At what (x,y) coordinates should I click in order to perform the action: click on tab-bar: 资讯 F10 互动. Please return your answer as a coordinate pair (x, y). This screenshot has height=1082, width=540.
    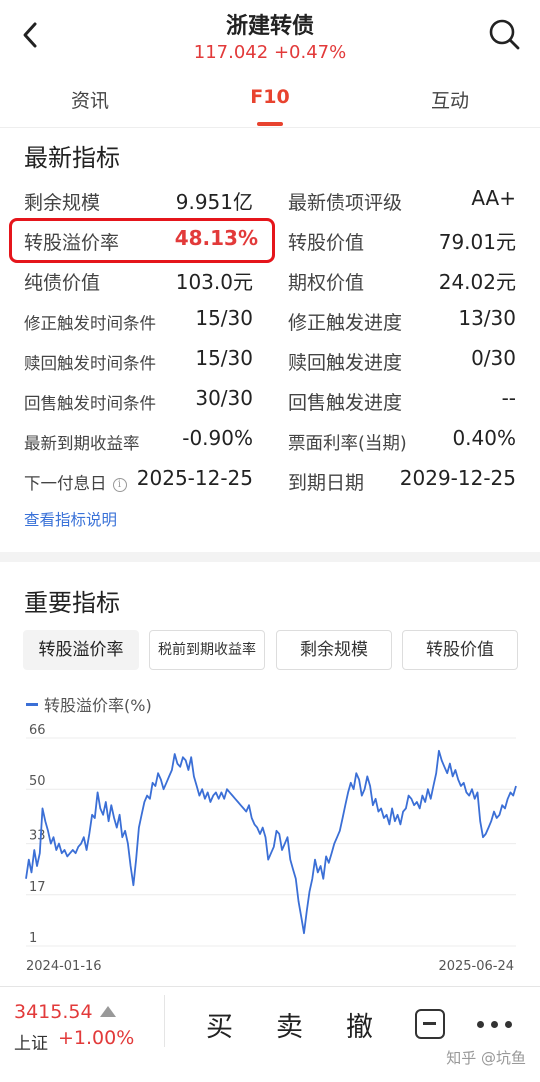
    Looking at the image, I should click on (270, 102).